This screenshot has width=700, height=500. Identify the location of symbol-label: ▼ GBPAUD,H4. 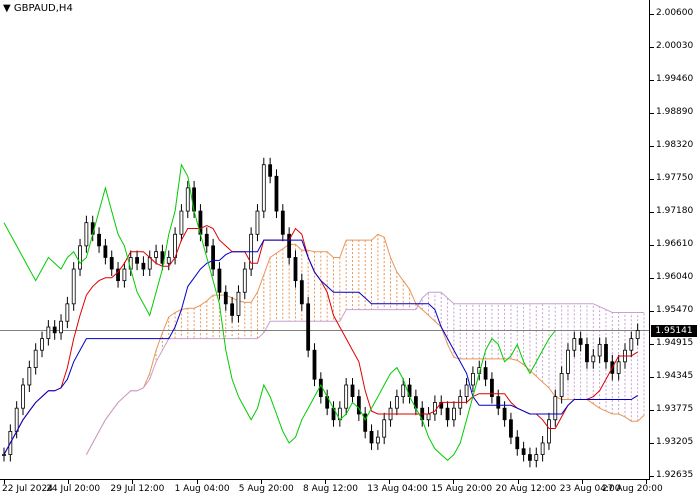
(38, 8).